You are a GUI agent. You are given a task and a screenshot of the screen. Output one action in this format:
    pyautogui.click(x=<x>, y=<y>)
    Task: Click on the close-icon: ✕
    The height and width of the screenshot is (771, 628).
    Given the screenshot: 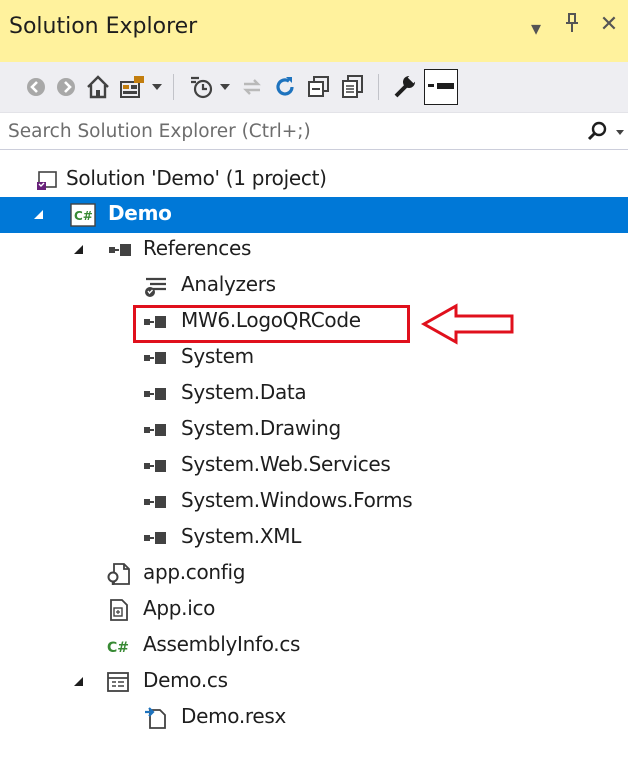 What is the action you would take?
    pyautogui.click(x=609, y=24)
    